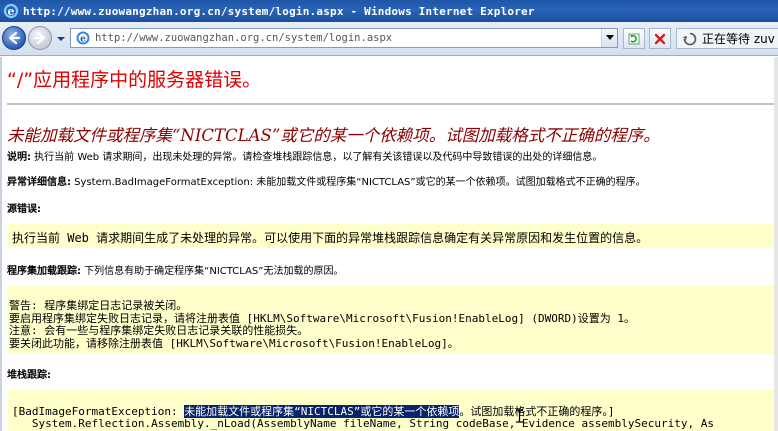  I want to click on chevron-down-icon, so click(609, 37).